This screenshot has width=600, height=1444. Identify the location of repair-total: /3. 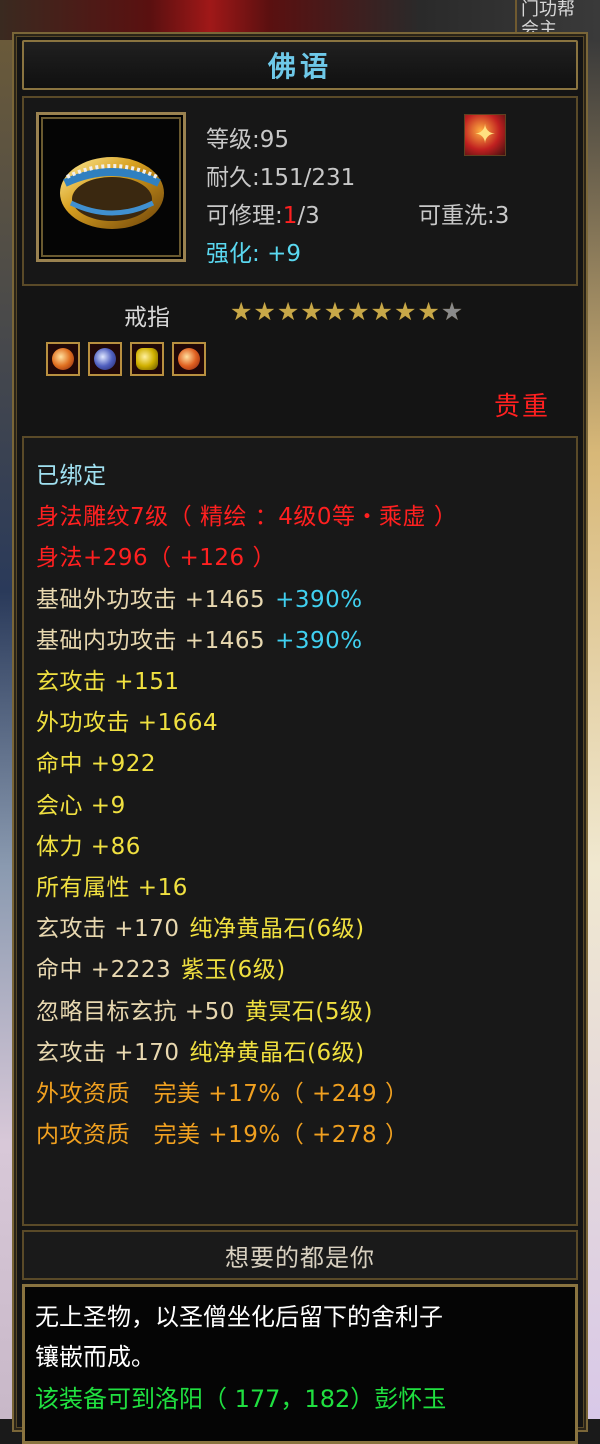
(308, 216).